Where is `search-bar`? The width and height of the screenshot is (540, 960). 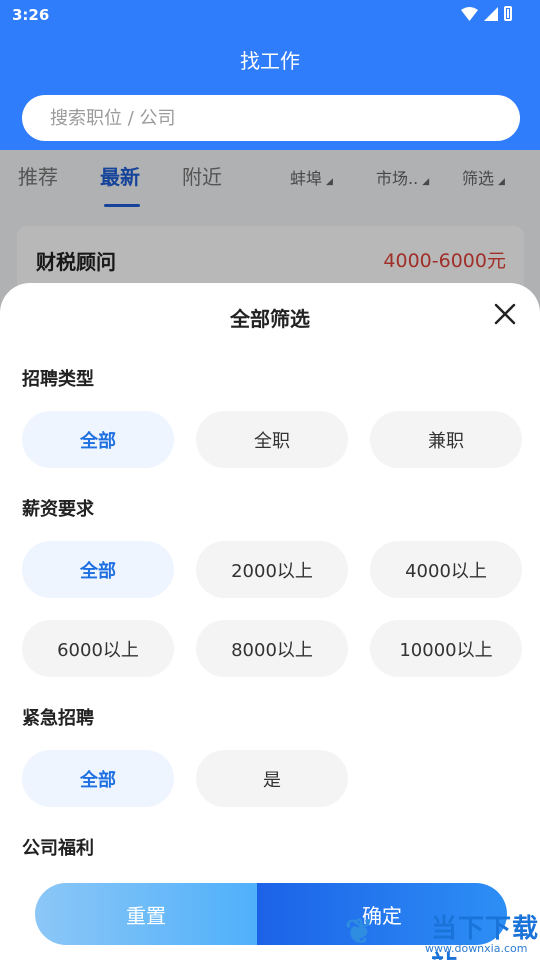 search-bar is located at coordinates (271, 118).